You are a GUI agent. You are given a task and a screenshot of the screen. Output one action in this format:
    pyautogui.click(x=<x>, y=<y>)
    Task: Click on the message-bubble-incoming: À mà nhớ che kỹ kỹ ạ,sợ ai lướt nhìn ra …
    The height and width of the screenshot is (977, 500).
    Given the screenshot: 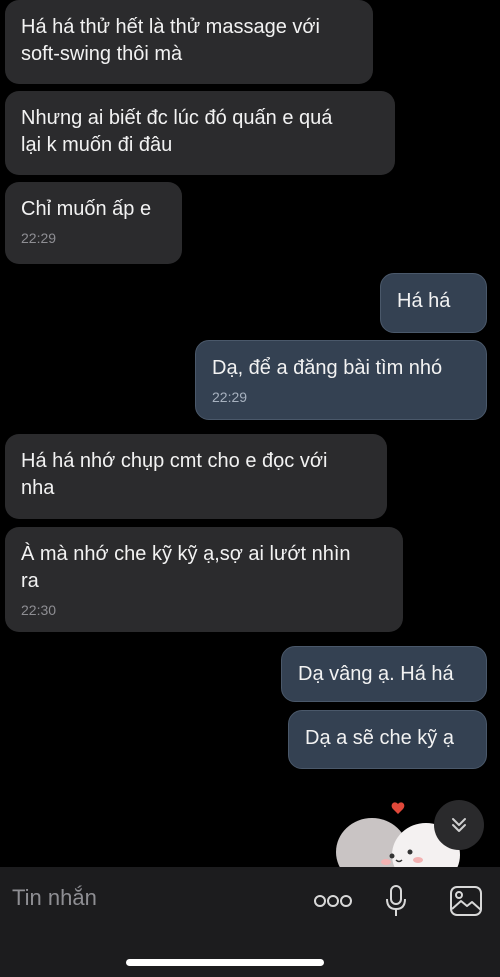 What is the action you would take?
    pyautogui.click(x=204, y=579)
    